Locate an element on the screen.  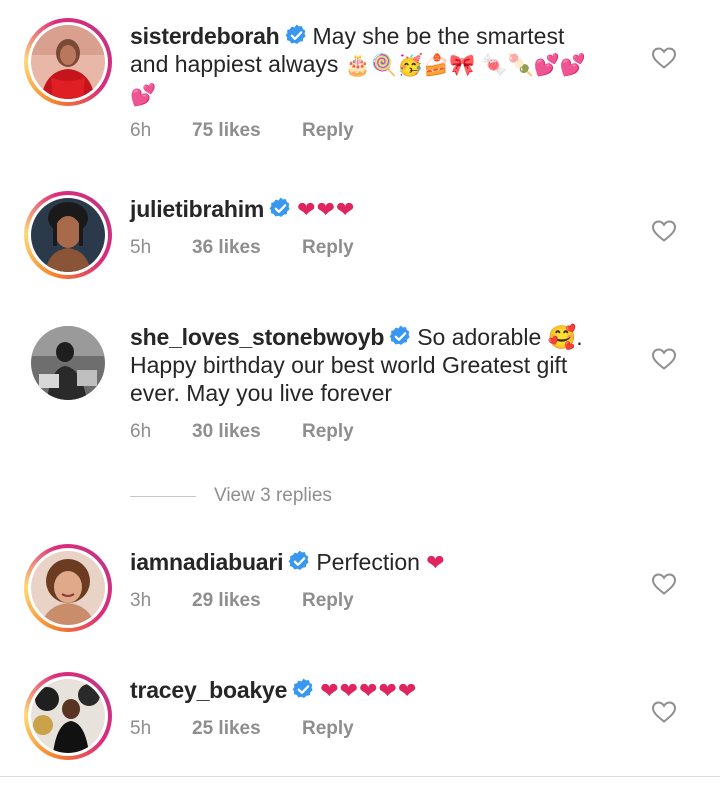
comment-emojis: ❤❤❤❤❤ is located at coordinates (369, 690).